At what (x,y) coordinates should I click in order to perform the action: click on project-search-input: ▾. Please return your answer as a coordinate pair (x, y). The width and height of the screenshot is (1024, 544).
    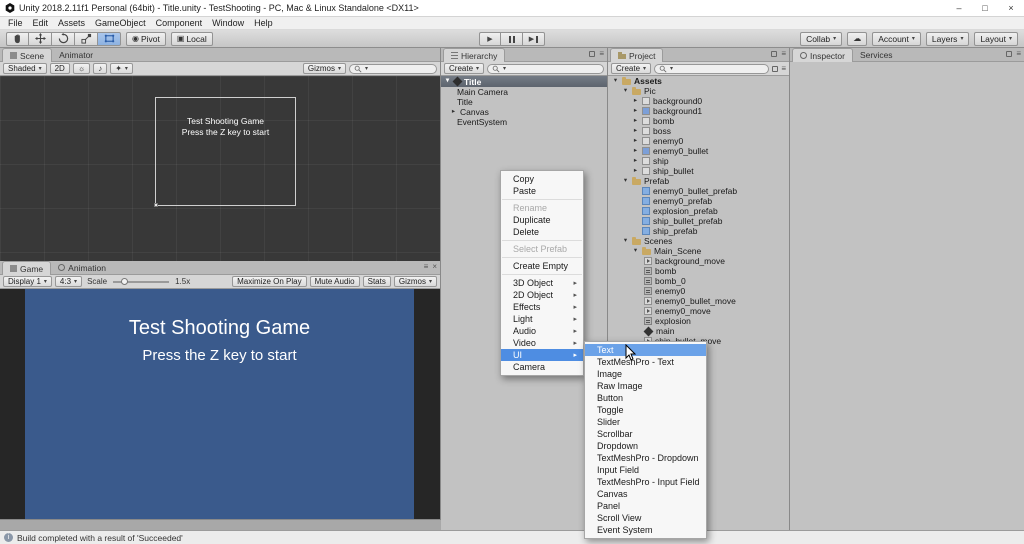
    Looking at the image, I should click on (712, 68).